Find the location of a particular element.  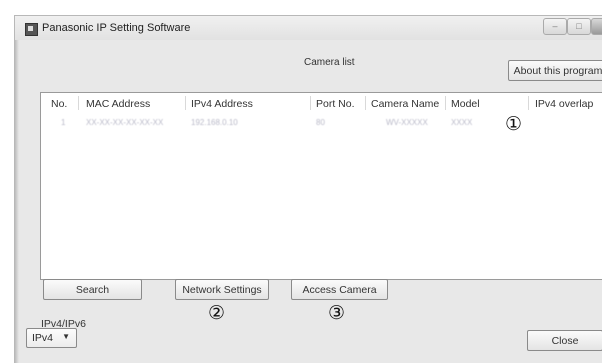

window-title: Panasonic IP Setting Software is located at coordinates (116, 28).